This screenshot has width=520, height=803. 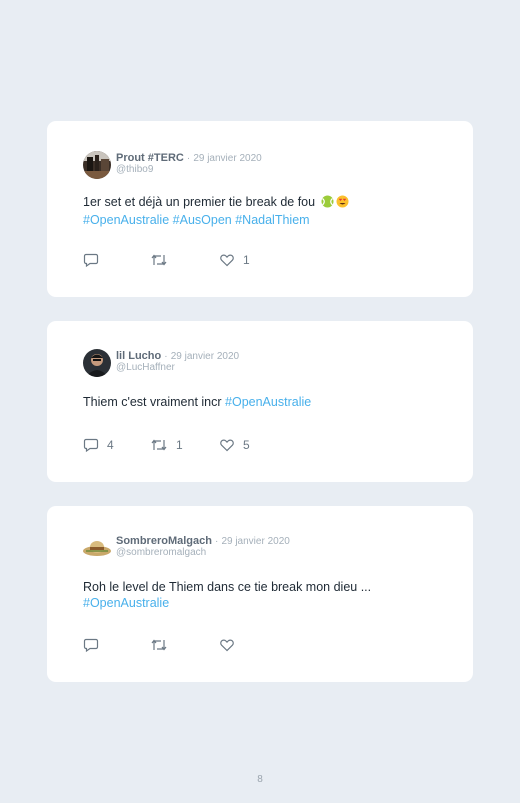 I want to click on tweet-text: Thiem c'est vraiment incr #OpenAustralie, so click(x=268, y=402).